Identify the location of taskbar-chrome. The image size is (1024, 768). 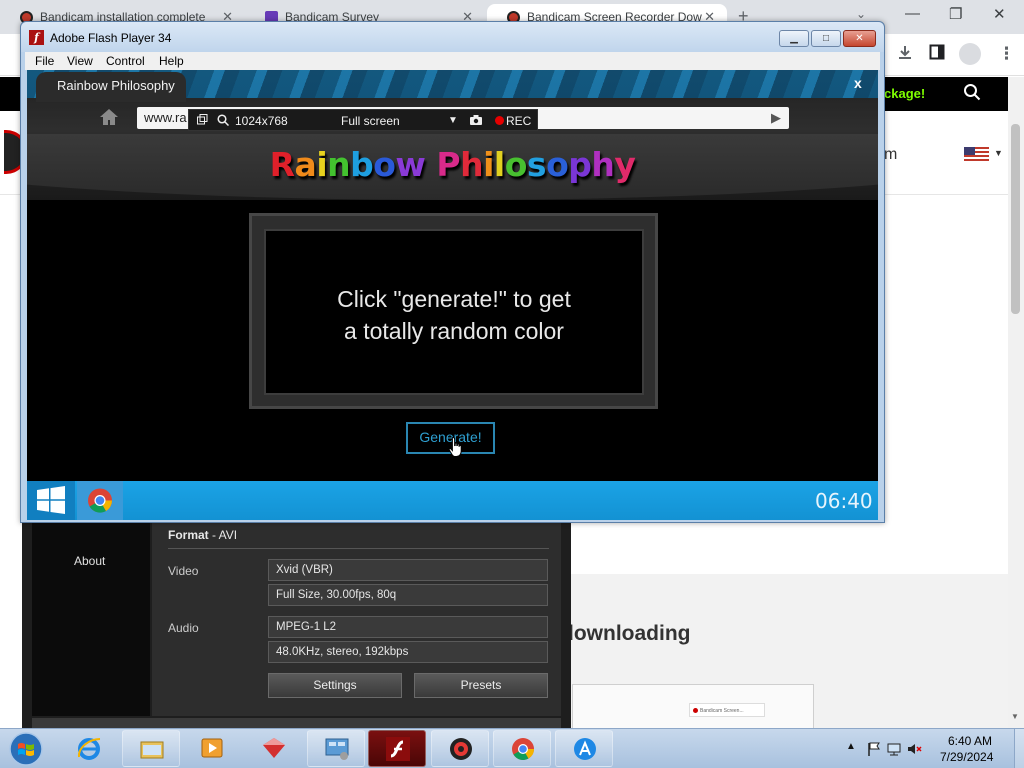
(522, 748).